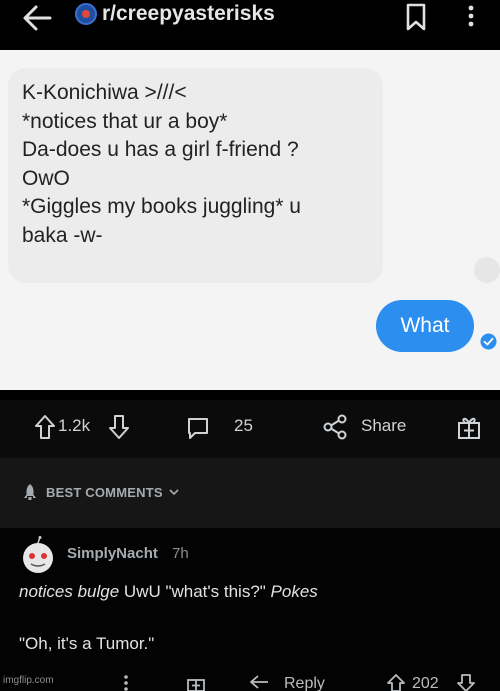  Describe the element at coordinates (62, 235) in the screenshot. I see `message-line: baka -w-` at that location.